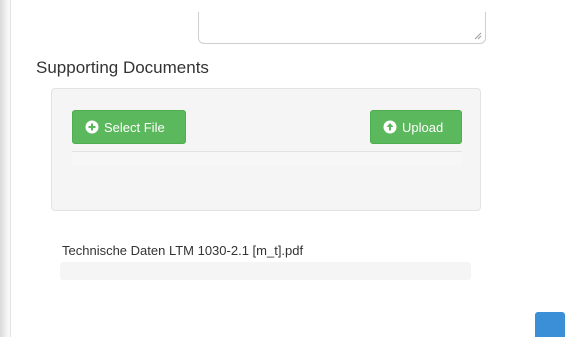 This screenshot has height=337, width=576. What do you see at coordinates (478, 36) in the screenshot?
I see `resize-grip-icon` at bounding box center [478, 36].